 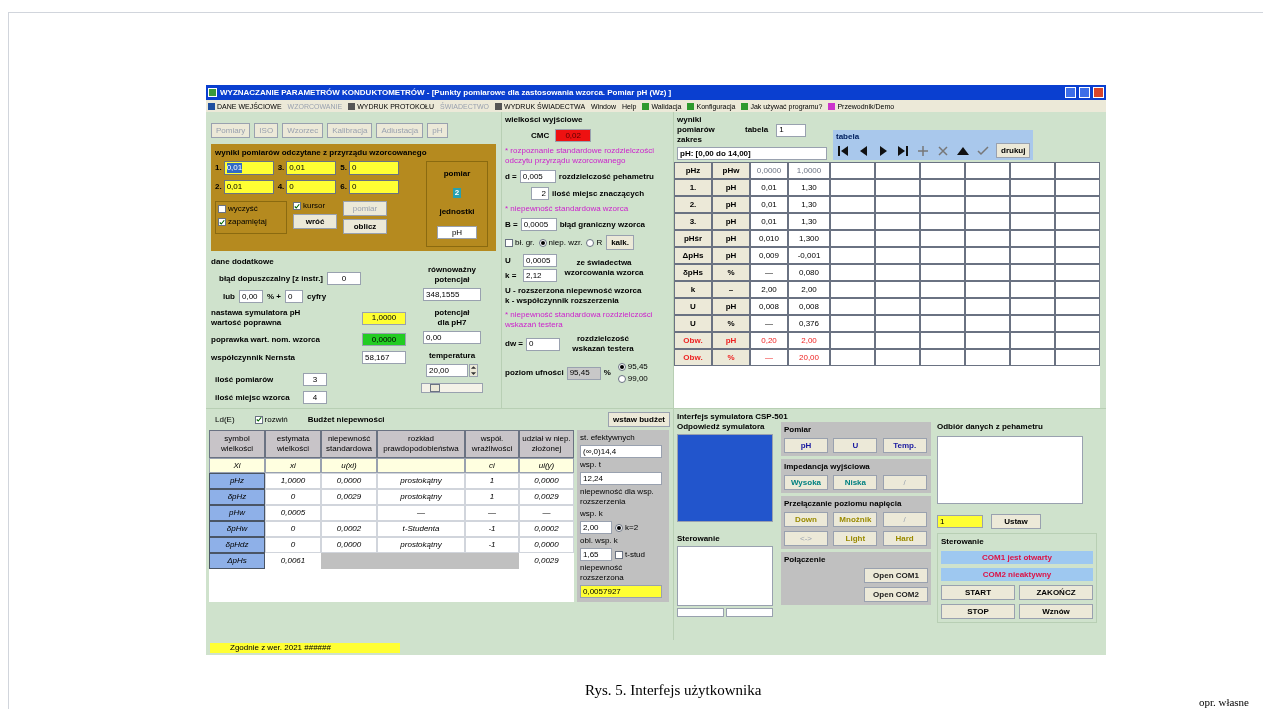 I want to click on button: U, so click(x=855, y=445).